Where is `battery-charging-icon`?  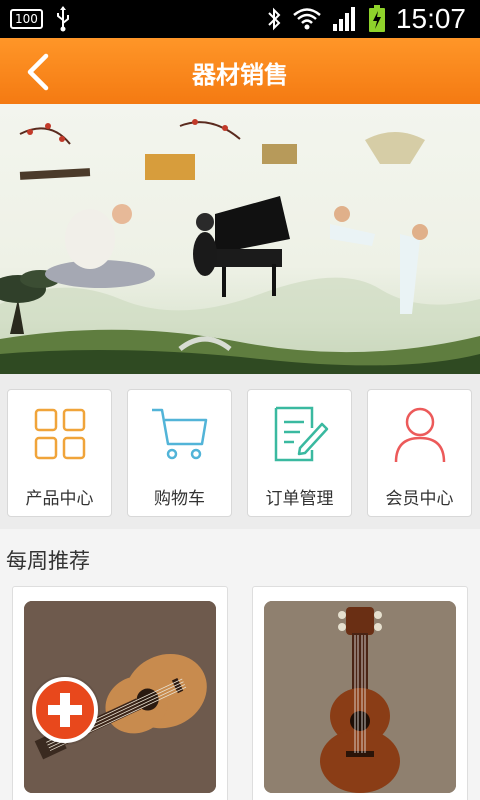 battery-charging-icon is located at coordinates (376, 18).